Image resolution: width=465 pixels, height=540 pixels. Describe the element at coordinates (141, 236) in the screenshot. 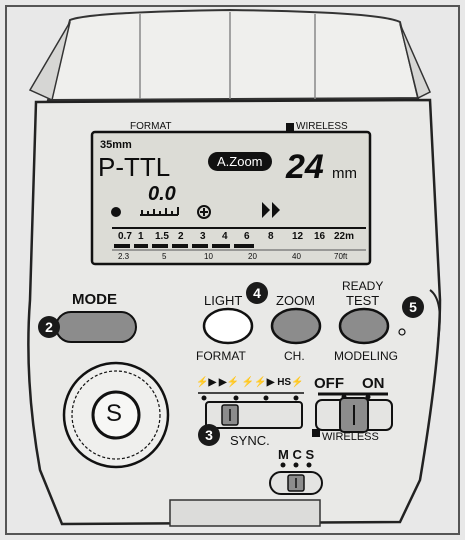

I see `scale-m-tick: 1` at that location.